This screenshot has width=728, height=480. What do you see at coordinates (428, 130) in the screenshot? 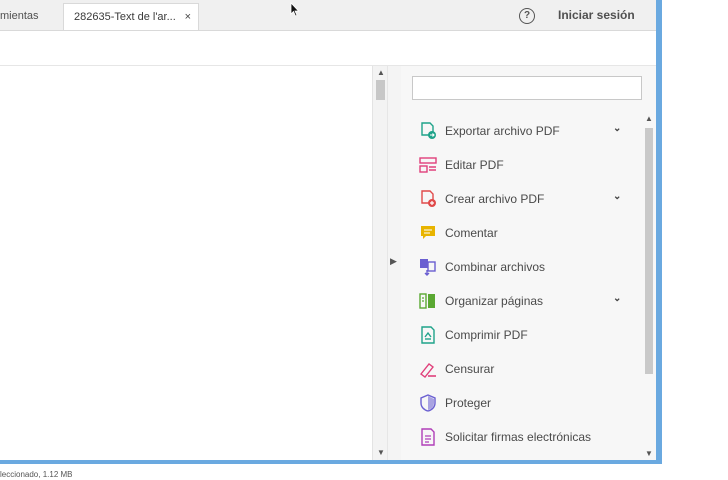
I see `export-pdf-icon` at bounding box center [428, 130].